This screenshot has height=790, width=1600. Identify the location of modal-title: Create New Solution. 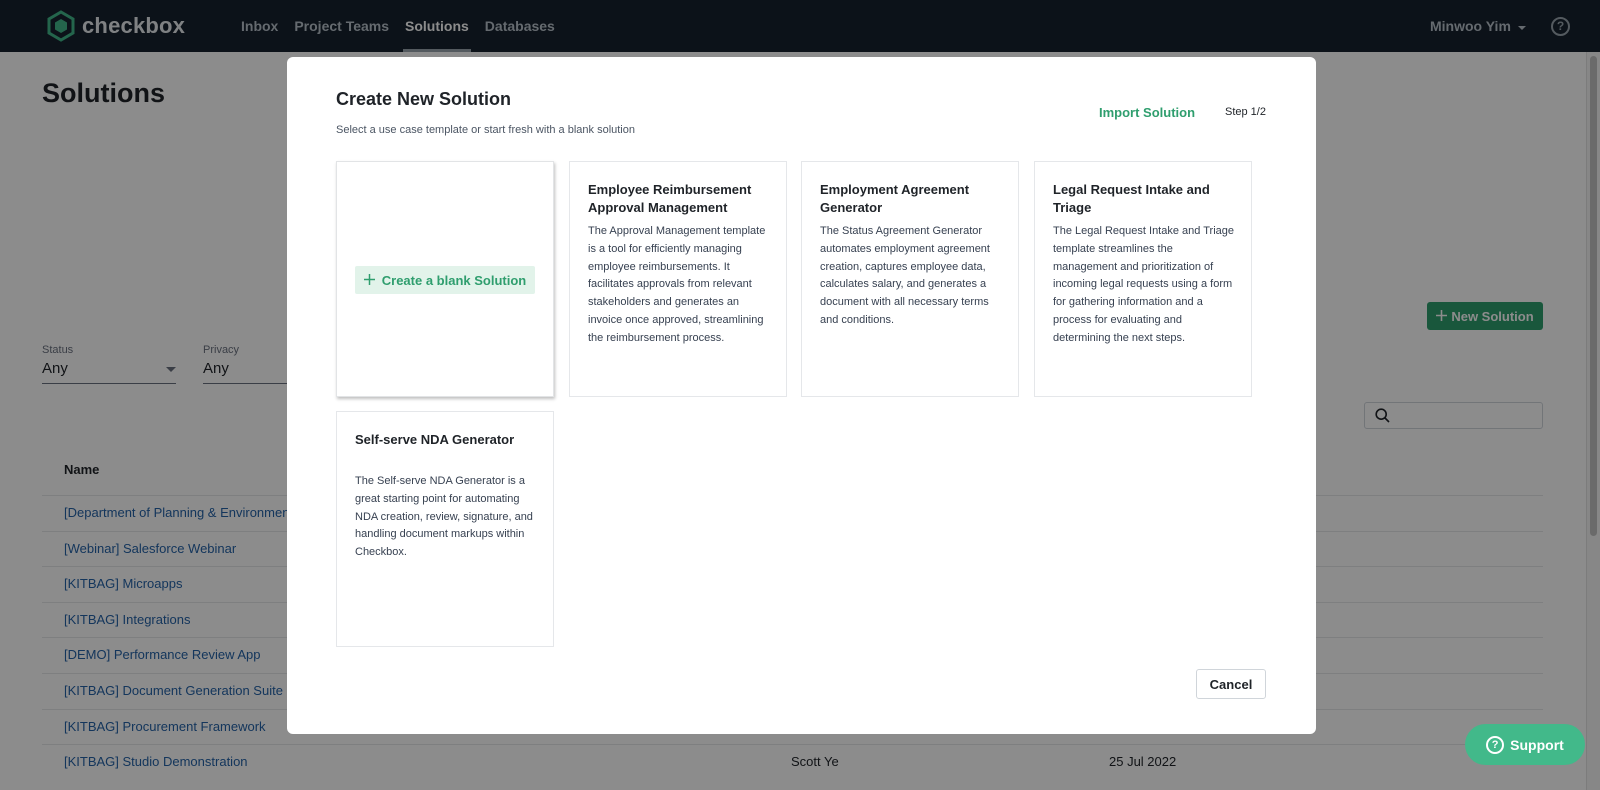
(424, 99).